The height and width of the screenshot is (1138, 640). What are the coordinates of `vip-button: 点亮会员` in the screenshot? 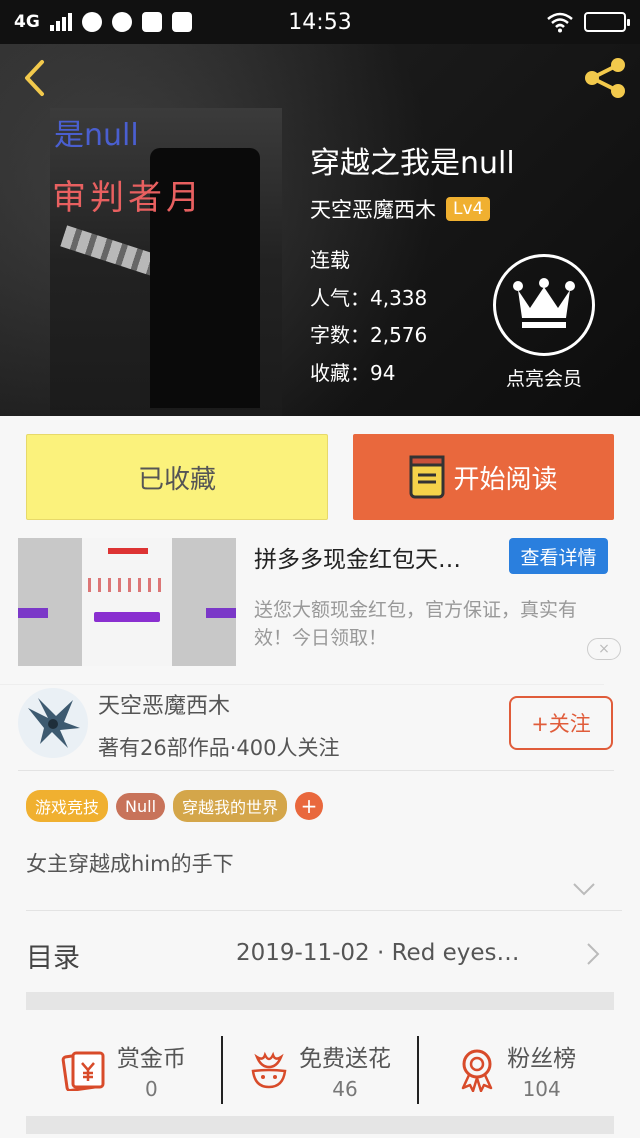 It's located at (544, 322).